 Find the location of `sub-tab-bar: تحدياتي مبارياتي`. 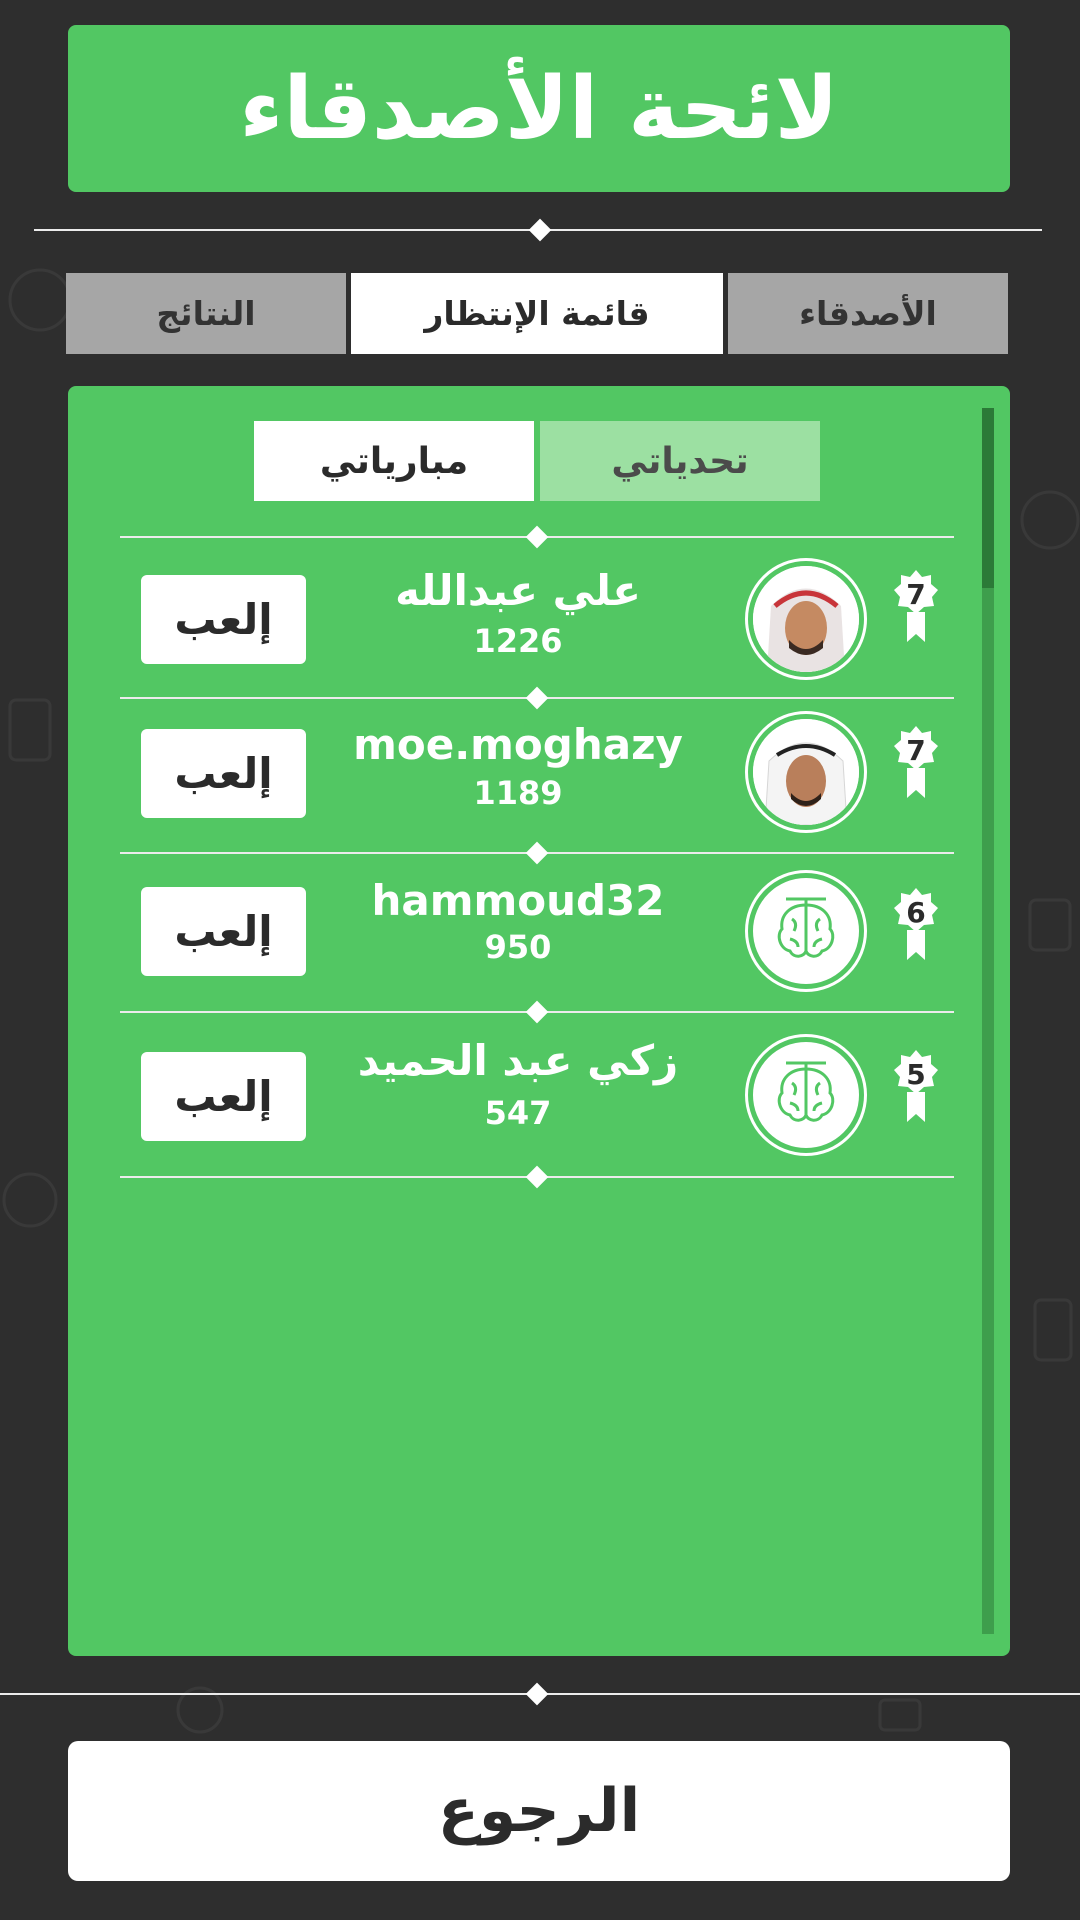

sub-tab-bar: تحدياتي مبارياتي is located at coordinates (537, 461).